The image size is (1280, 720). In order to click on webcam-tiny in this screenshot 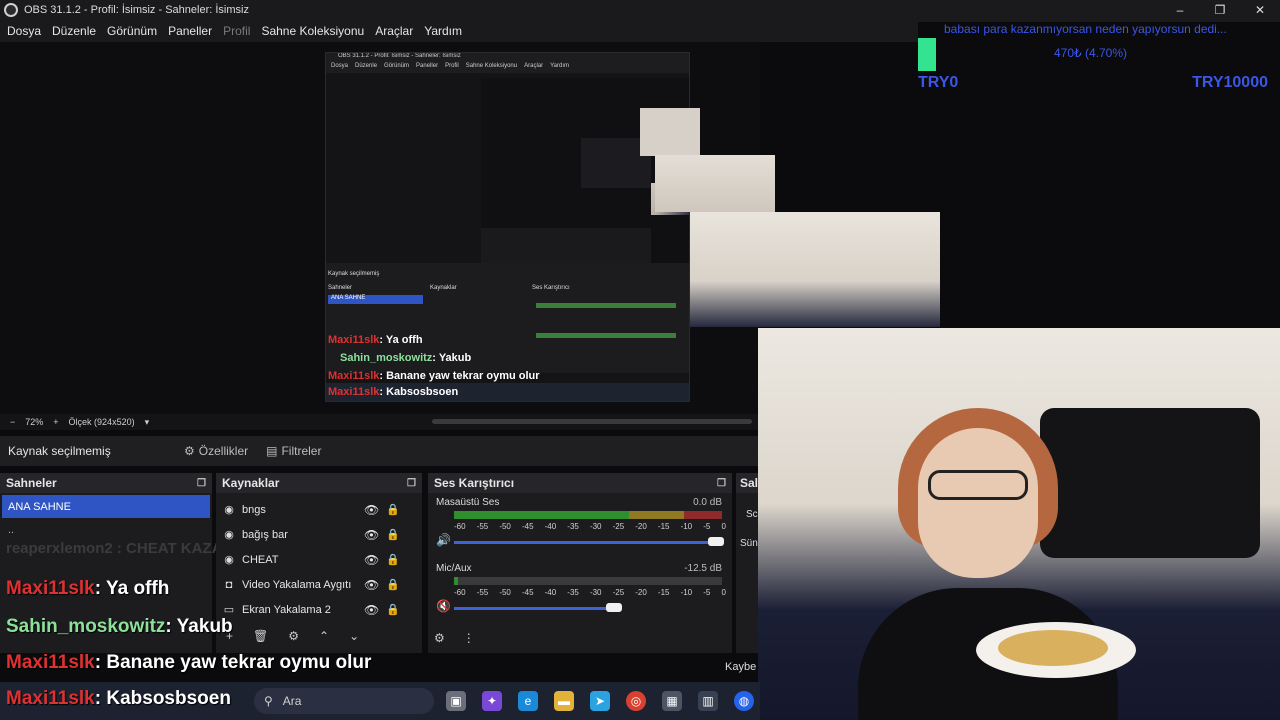, I will do `click(670, 132)`.